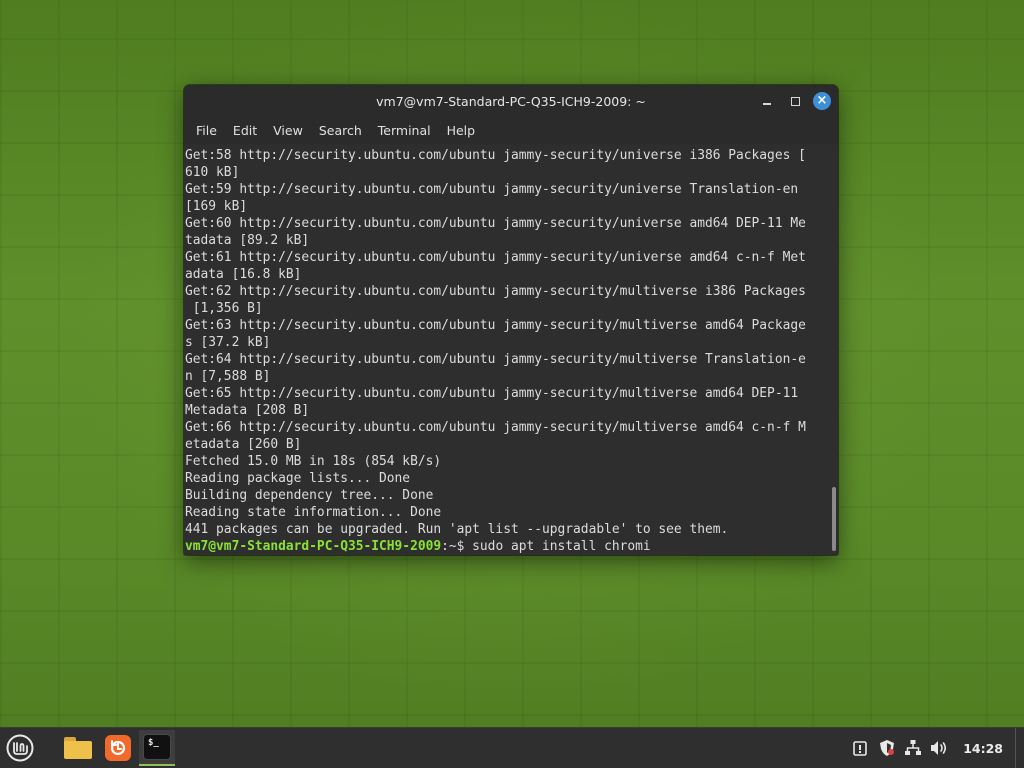 The height and width of the screenshot is (768, 1024). I want to click on title-bar: vm7@vm7-Standard-PC-Q35-ICH9-2009: ~ ×, so click(511, 101).